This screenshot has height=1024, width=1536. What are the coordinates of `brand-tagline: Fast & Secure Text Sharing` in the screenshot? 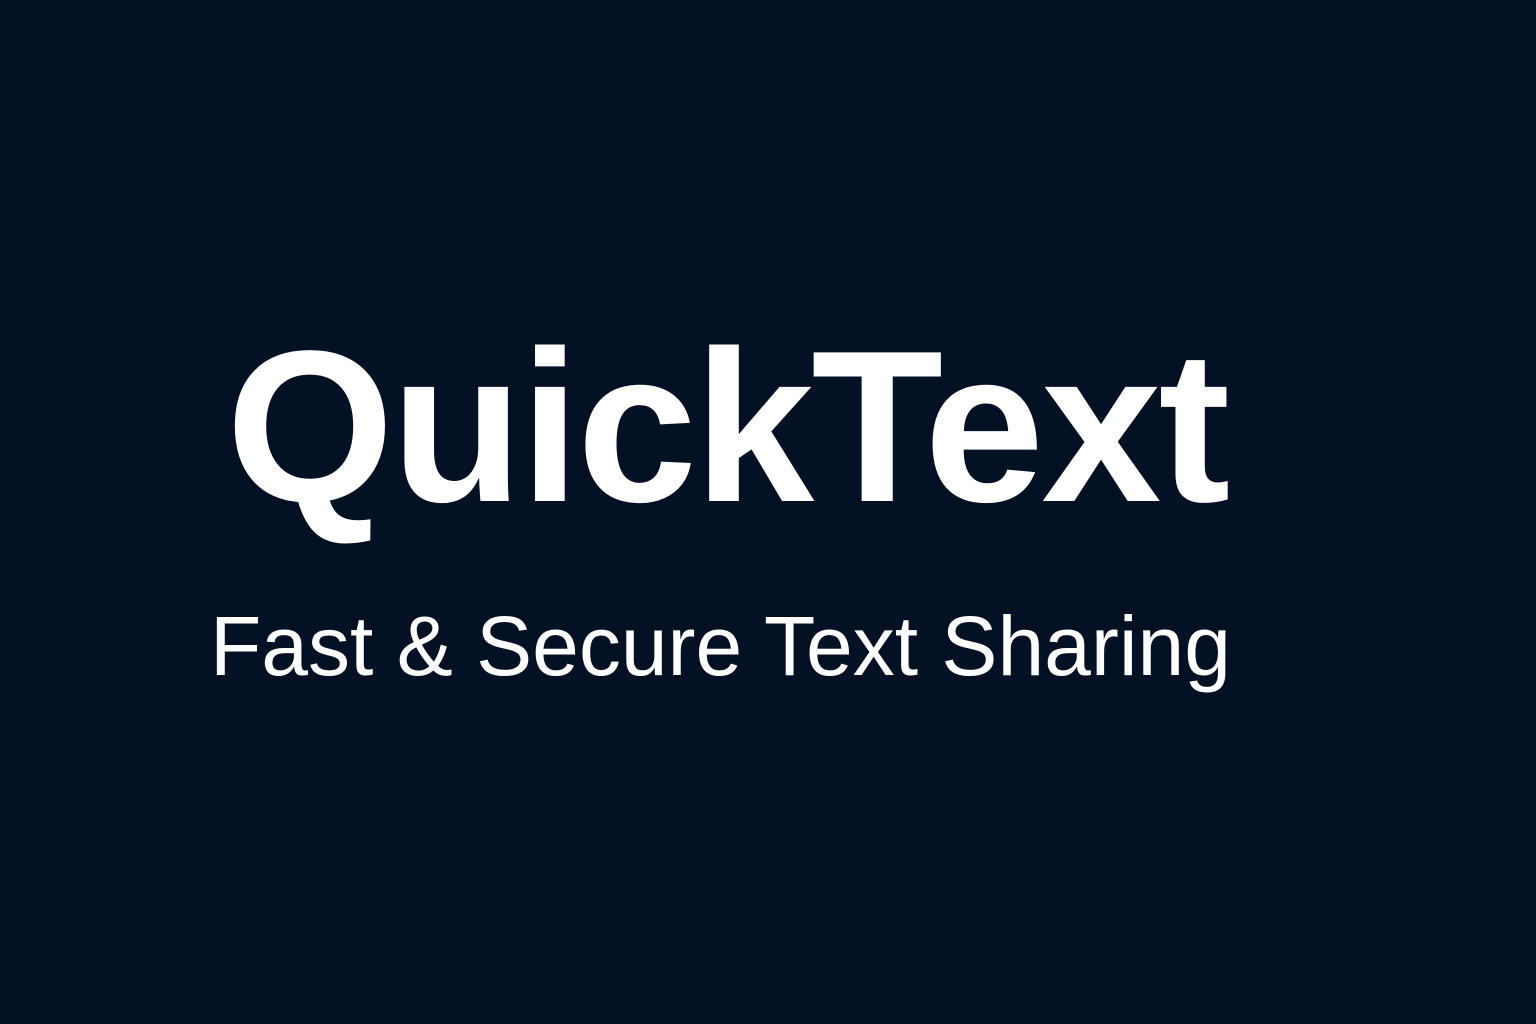 It's located at (720, 646).